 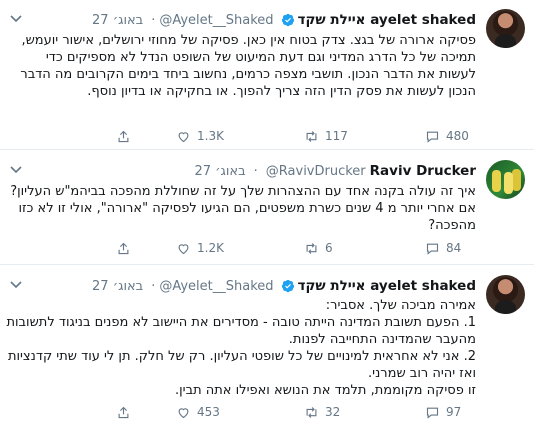 I want to click on tweet-actions: 84 6 1.2K, so click(x=267, y=248).